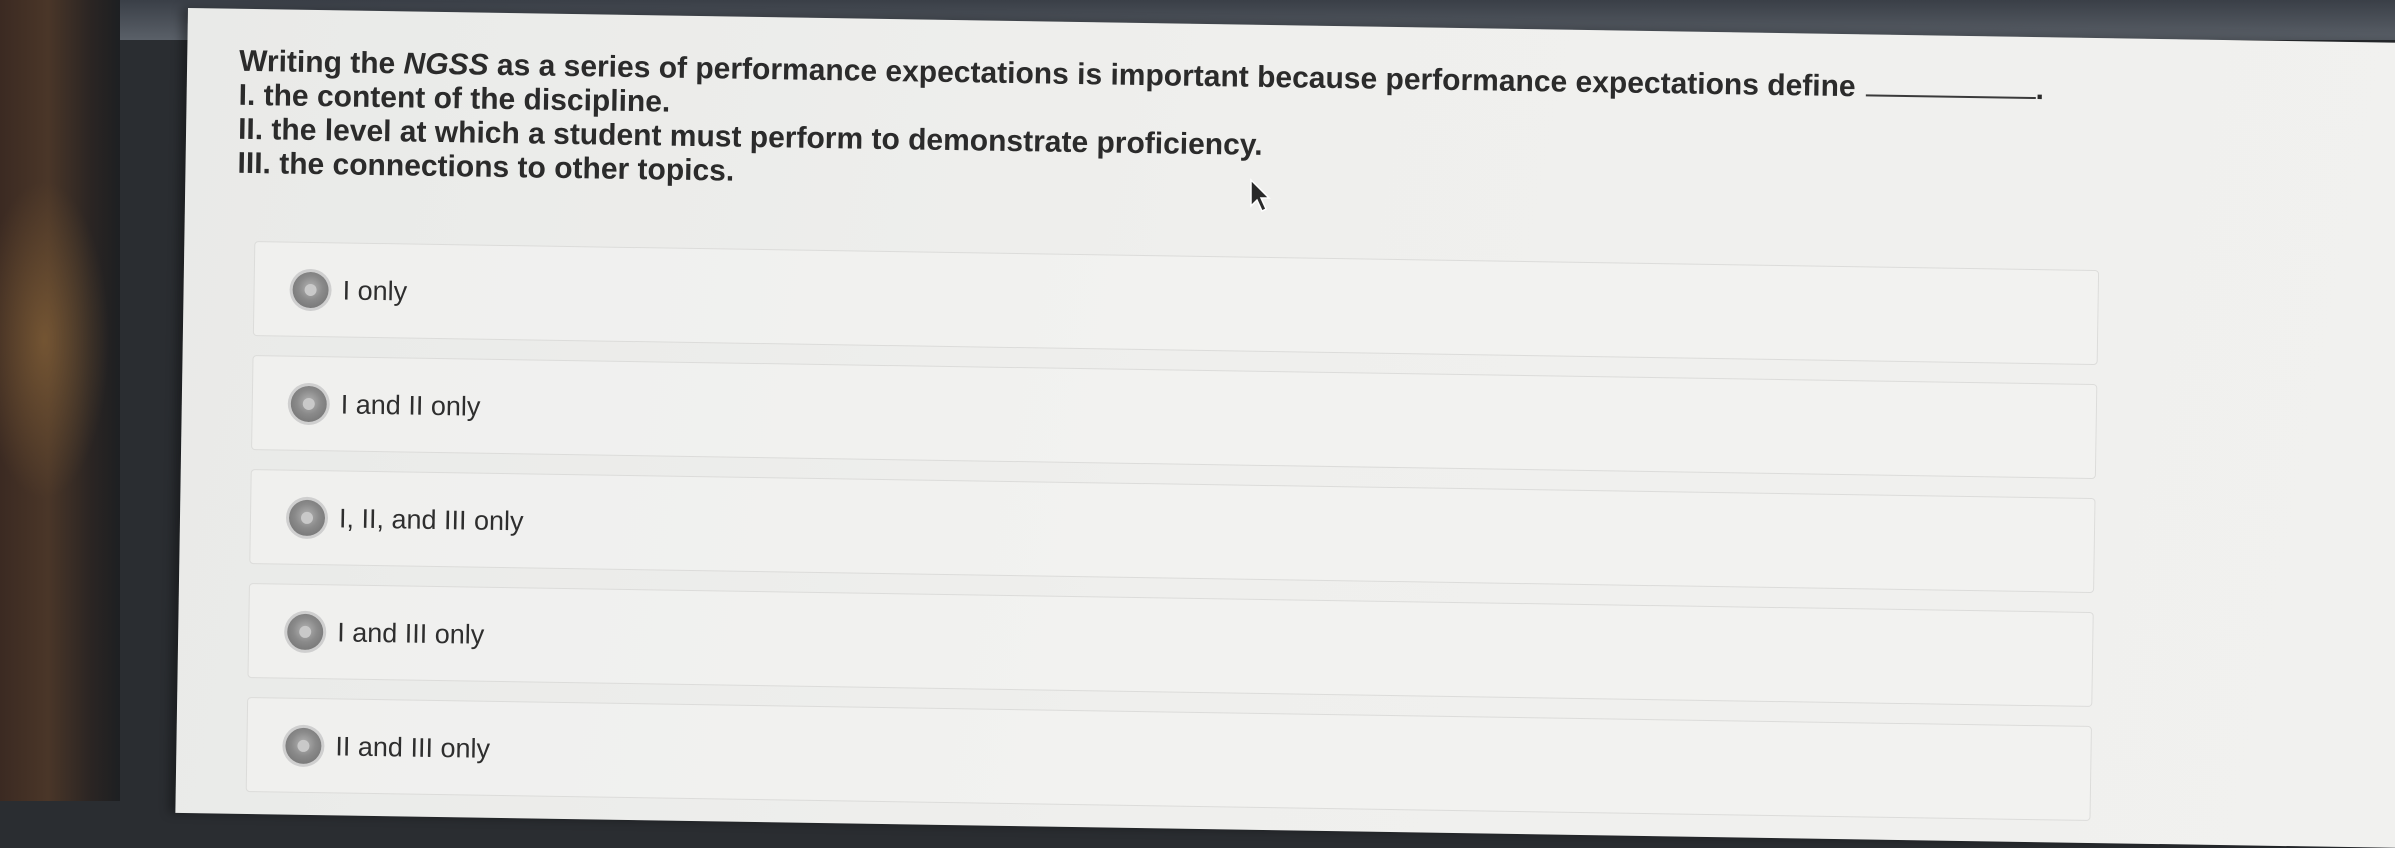 The image size is (2395, 848). What do you see at coordinates (55, 340) in the screenshot?
I see `ambient-glow` at bounding box center [55, 340].